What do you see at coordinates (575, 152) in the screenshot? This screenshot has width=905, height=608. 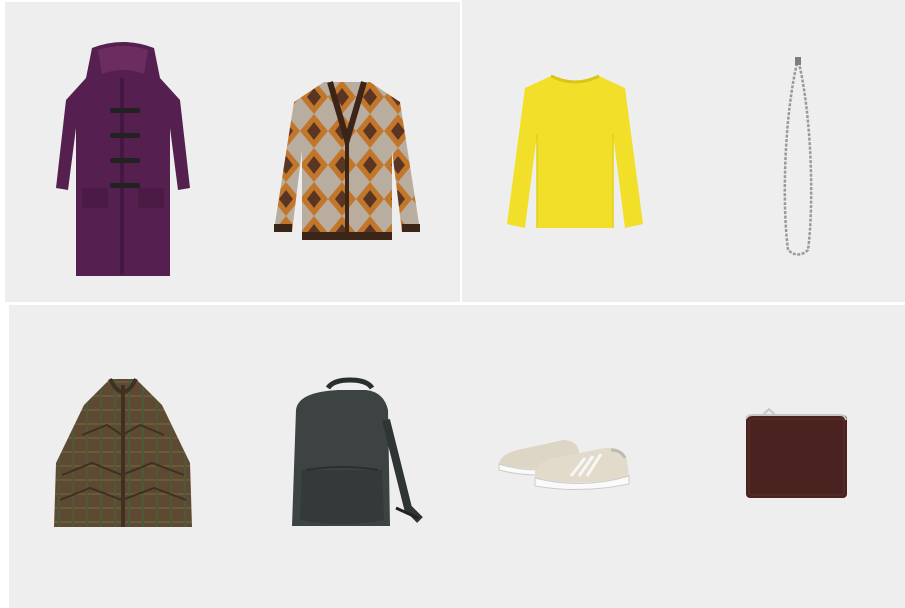 I see `crewneck-sweater-image` at bounding box center [575, 152].